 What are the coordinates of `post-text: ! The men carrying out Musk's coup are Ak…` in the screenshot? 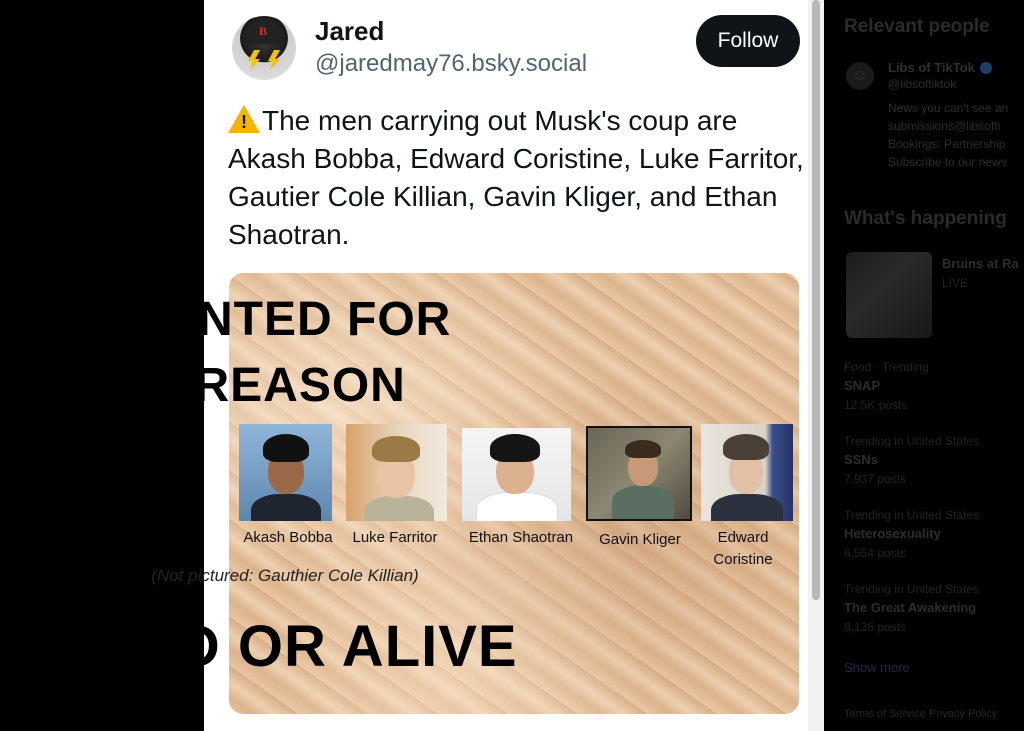 It's located at (518, 178).